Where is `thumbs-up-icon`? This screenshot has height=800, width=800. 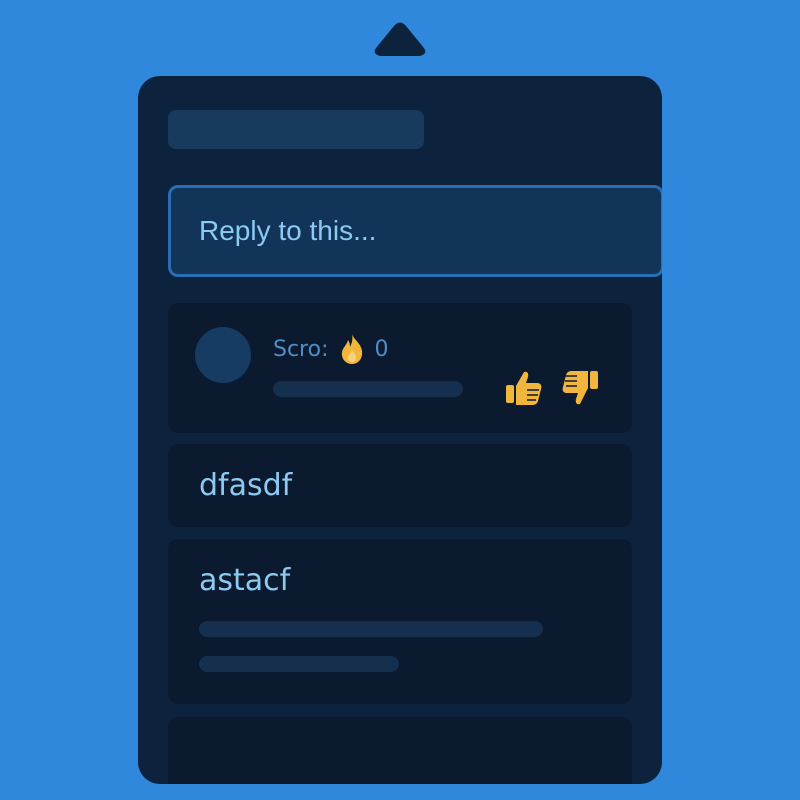
thumbs-up-icon is located at coordinates (524, 388).